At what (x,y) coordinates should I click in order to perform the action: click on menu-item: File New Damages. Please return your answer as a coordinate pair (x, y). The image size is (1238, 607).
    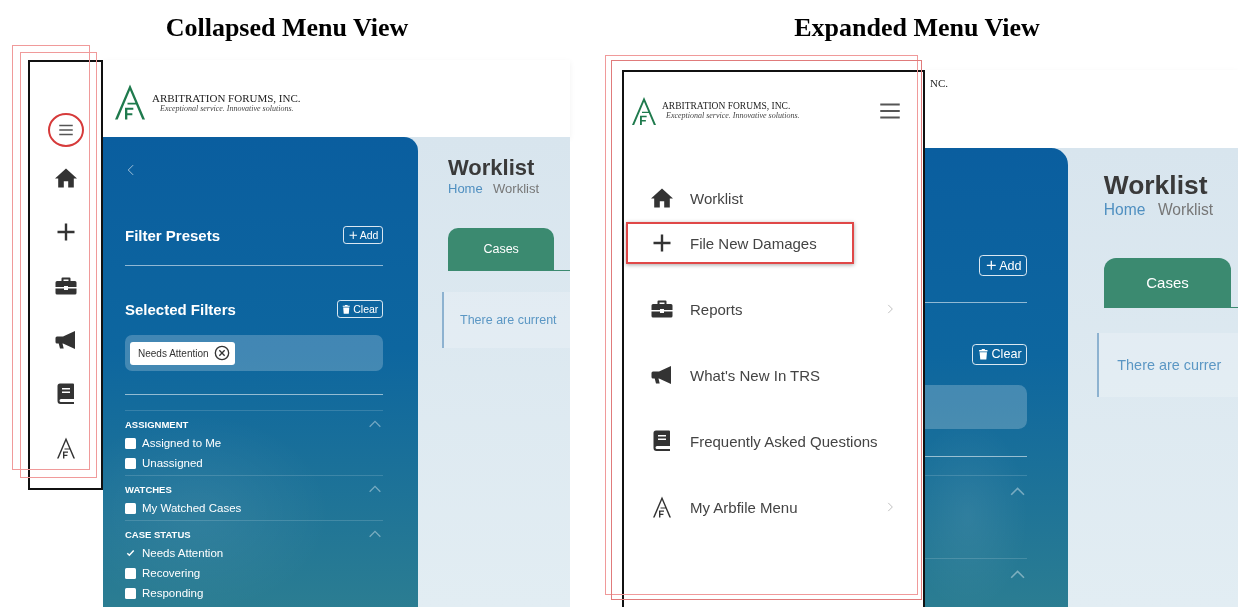
    Looking at the image, I should click on (740, 243).